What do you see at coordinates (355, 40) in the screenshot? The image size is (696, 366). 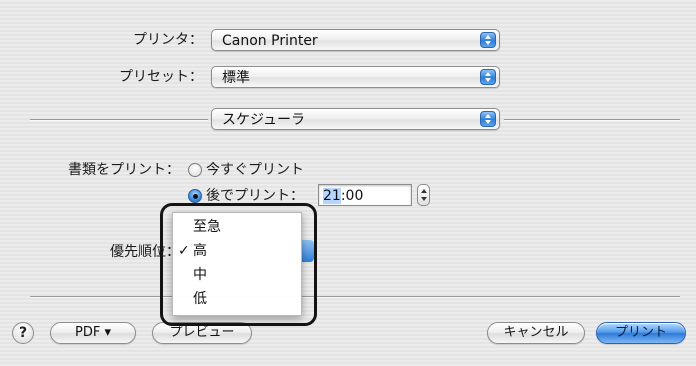 I see `printer-popup: Canon Printer` at bounding box center [355, 40].